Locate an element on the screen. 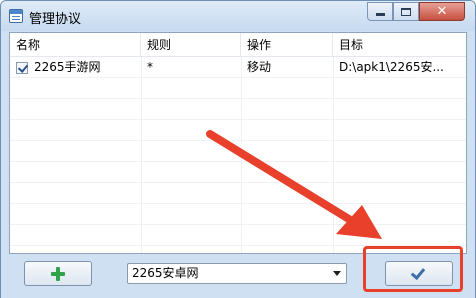 This screenshot has width=476, height=298. row-checkbox is located at coordinates (22, 68).